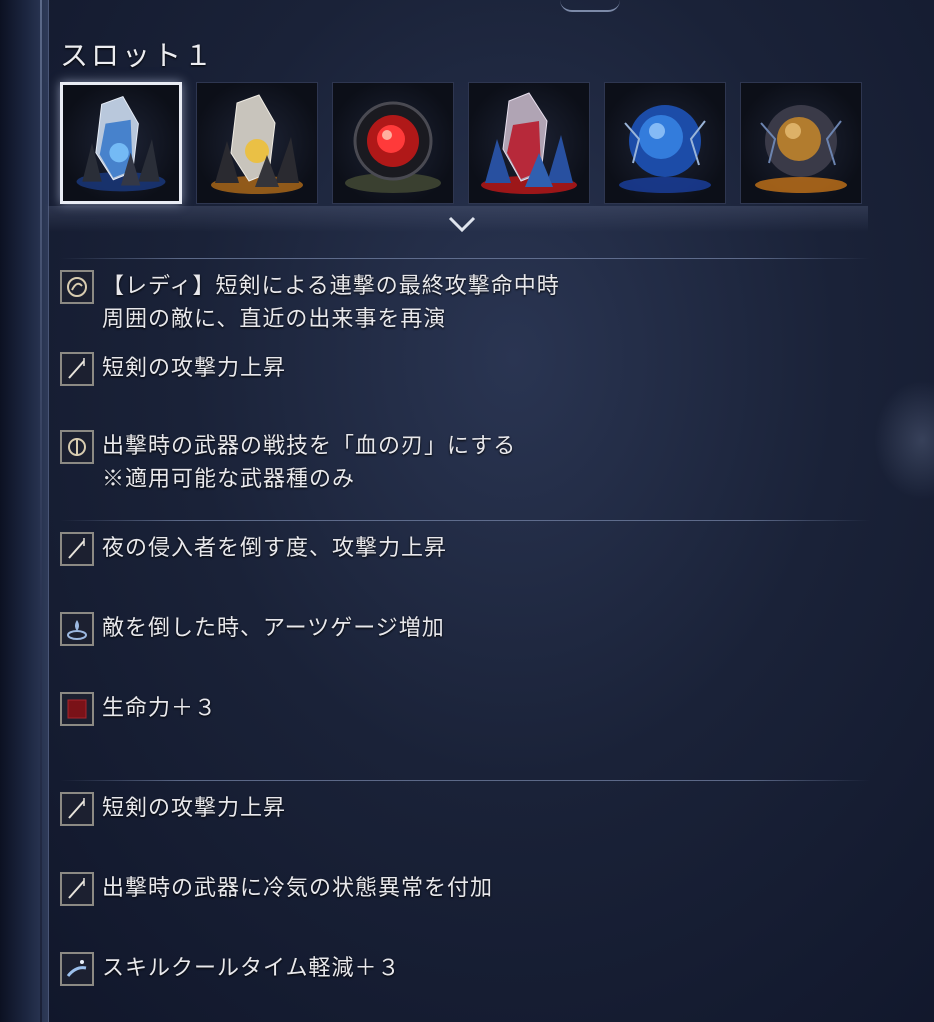 This screenshot has height=1022, width=934. I want to click on effect-row: 生命力＋３, so click(138, 709).